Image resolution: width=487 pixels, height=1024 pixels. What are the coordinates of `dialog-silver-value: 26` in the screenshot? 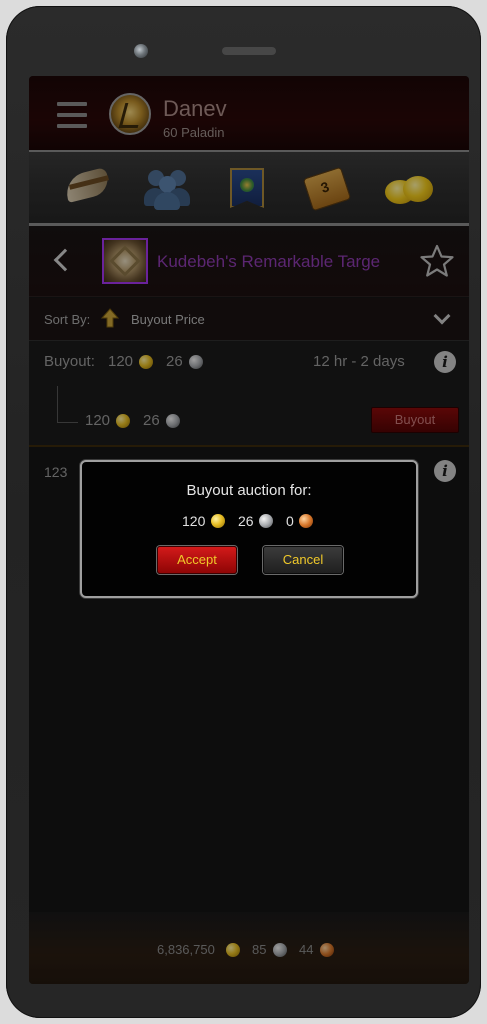 It's located at (246, 521).